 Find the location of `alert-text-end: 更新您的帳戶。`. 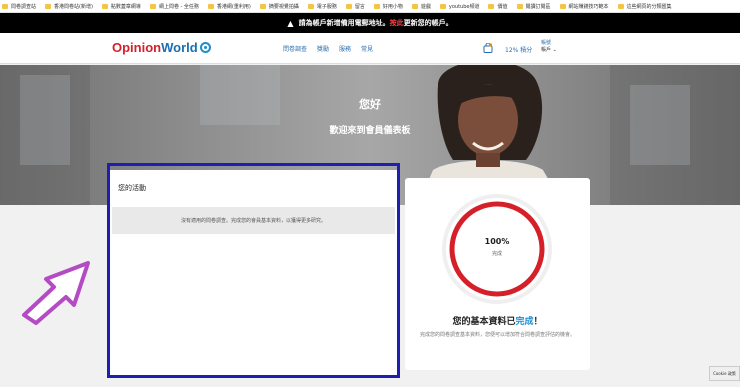

alert-text-end: 更新您的帳戶。 is located at coordinates (428, 23).